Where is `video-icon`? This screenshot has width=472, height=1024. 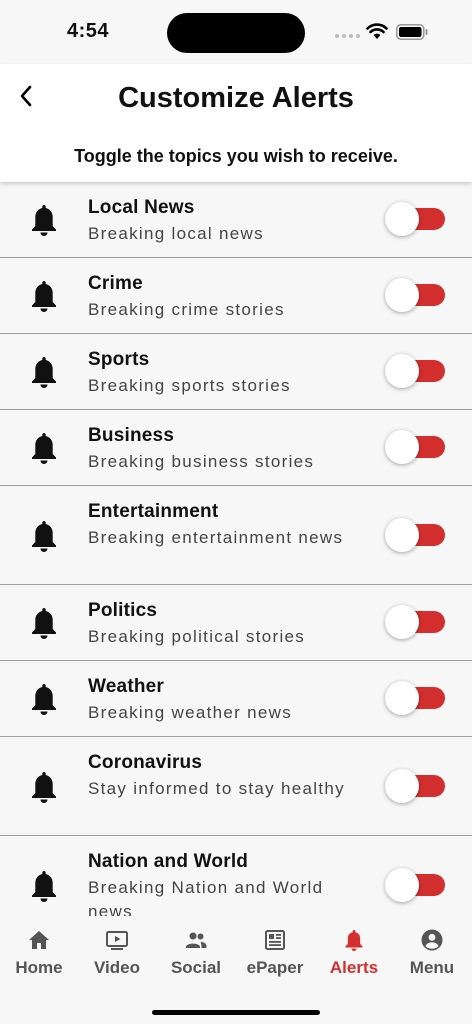 video-icon is located at coordinates (117, 940).